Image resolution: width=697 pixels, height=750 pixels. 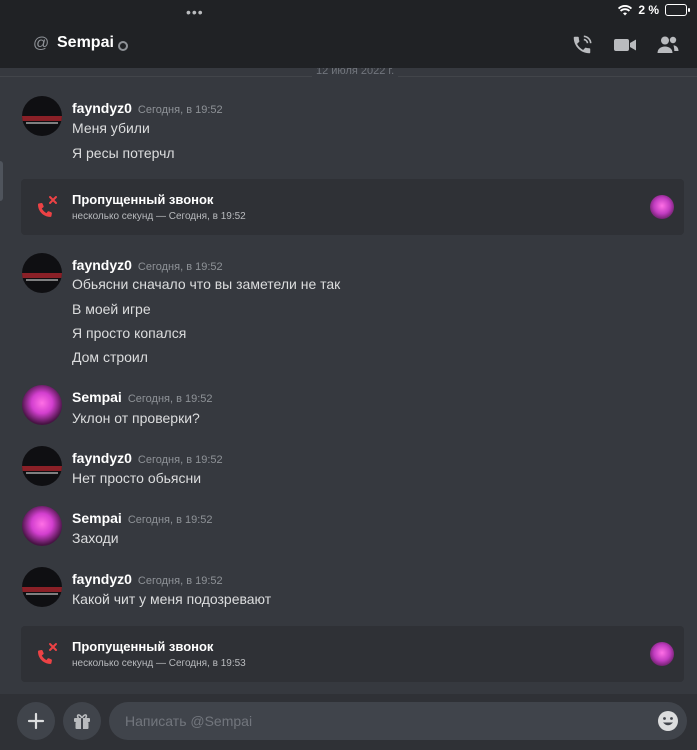 I want to click on status-right: 2 %, so click(x=654, y=10).